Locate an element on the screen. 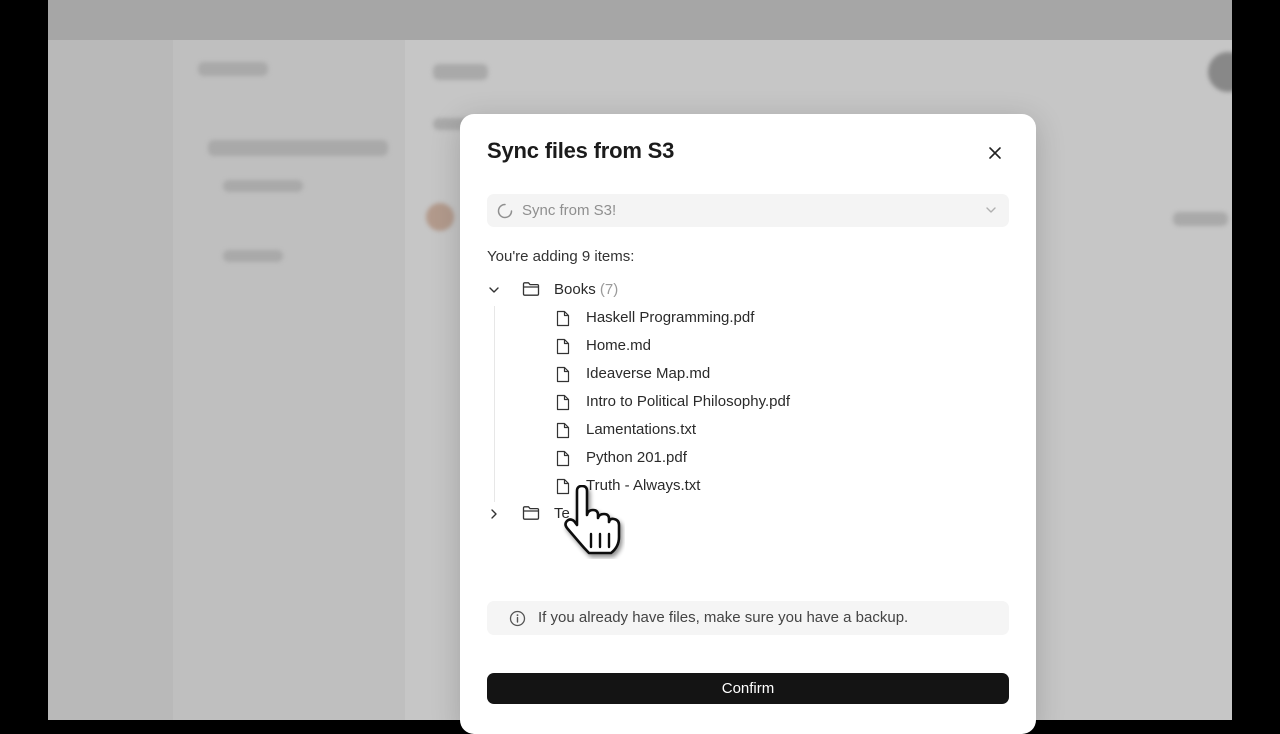  tree-file: Lamentations.txt is located at coordinates (775, 430).